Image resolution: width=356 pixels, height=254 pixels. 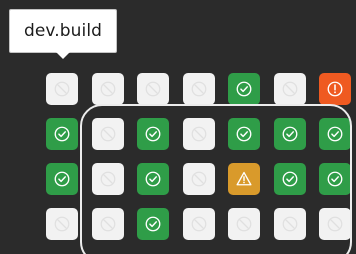 I want to click on build-cell-failed, so click(x=335, y=89).